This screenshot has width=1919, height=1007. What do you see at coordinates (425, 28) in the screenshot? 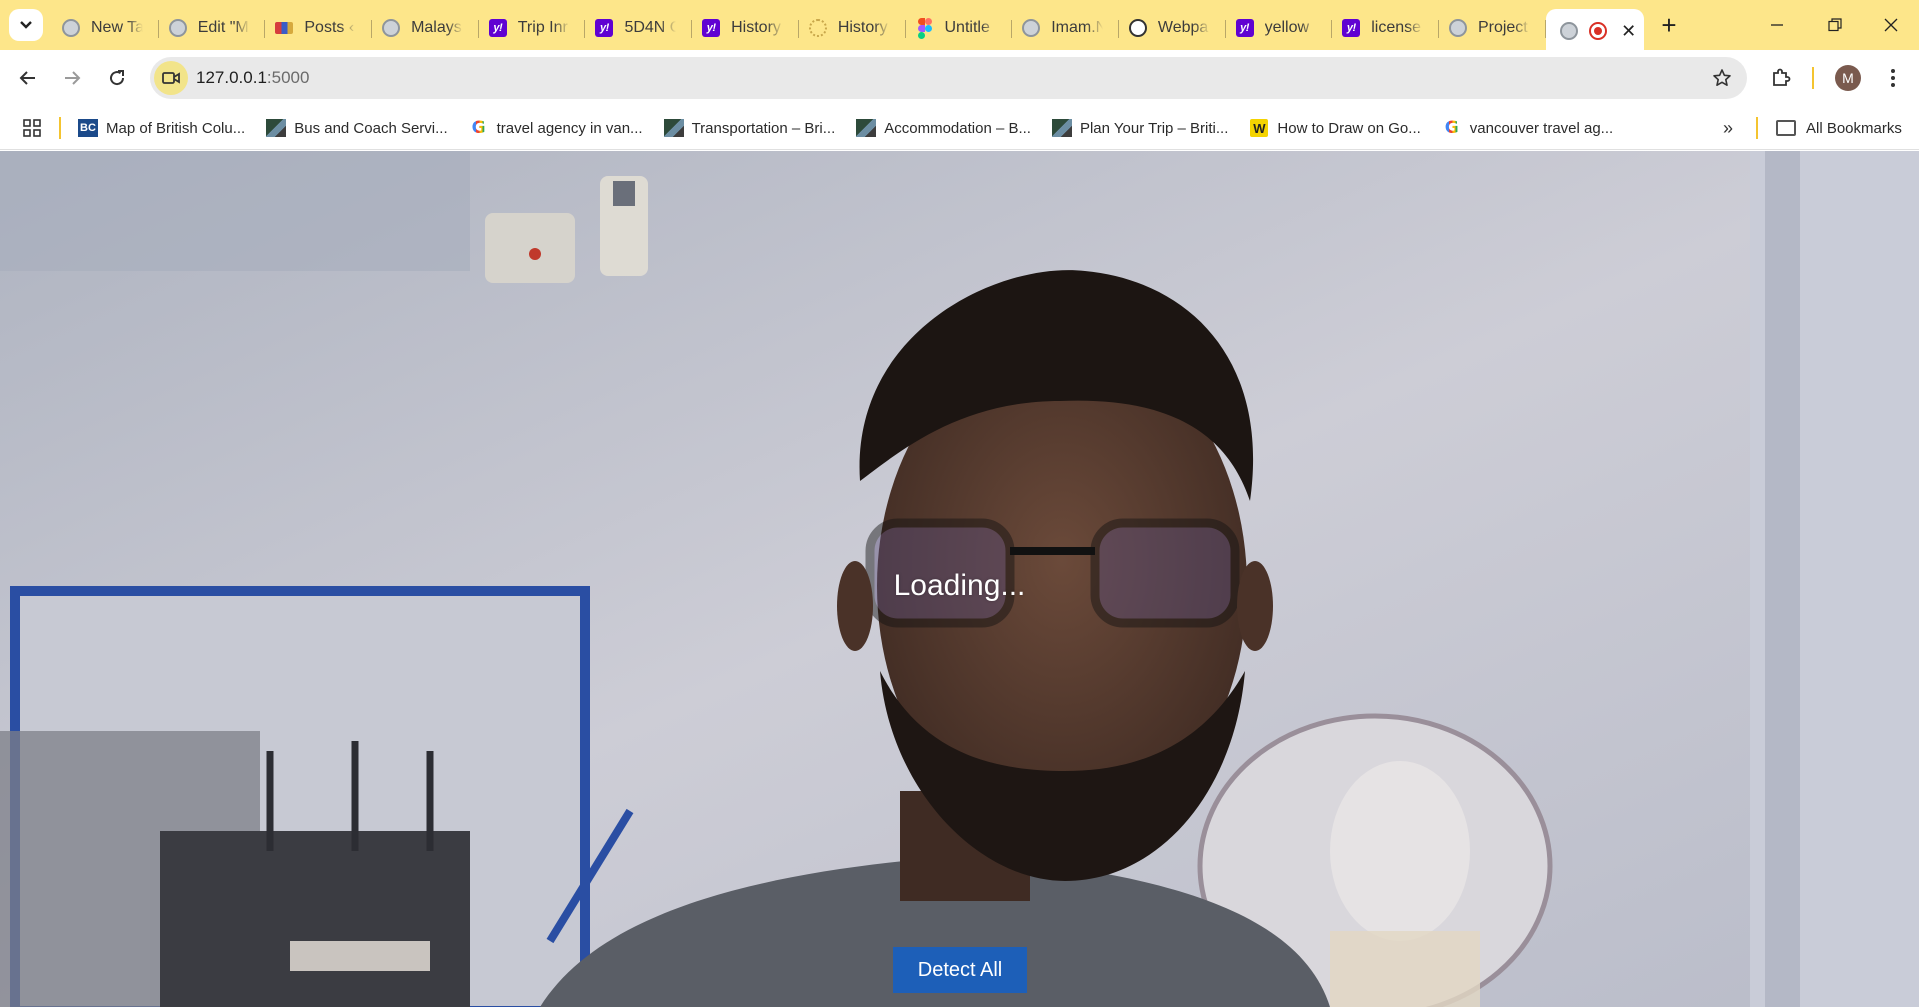
I see `tab-malaysia: Malays` at bounding box center [425, 28].